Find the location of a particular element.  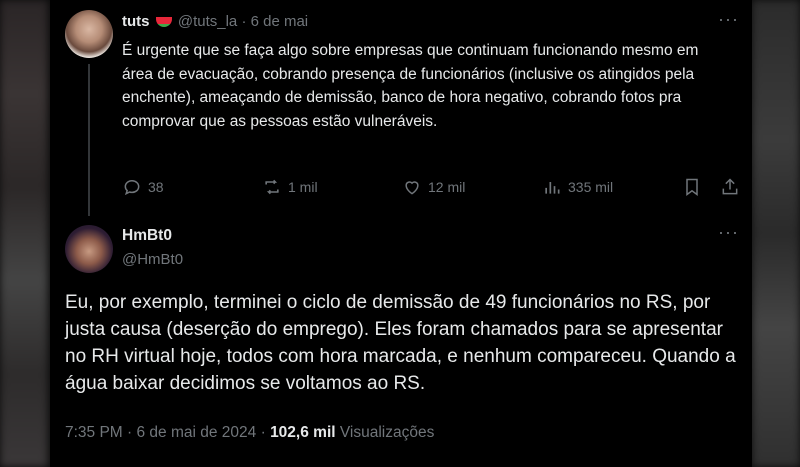

share-icon is located at coordinates (730, 186).